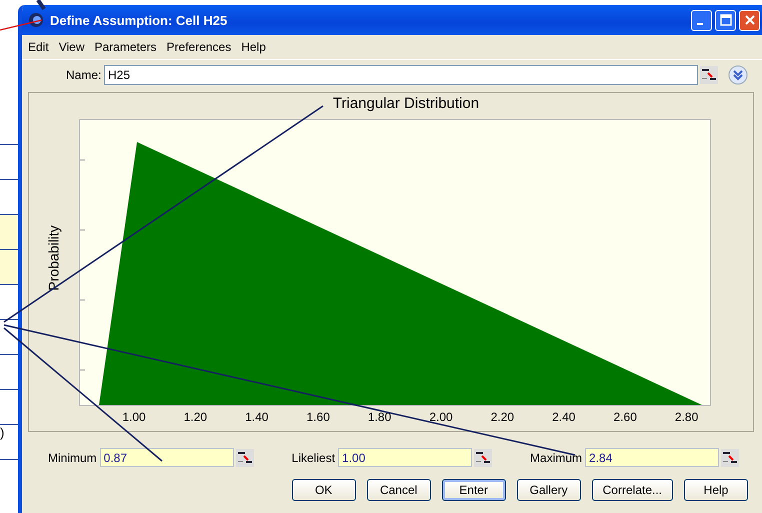 This screenshot has height=513, width=762. Describe the element at coordinates (625, 417) in the screenshot. I see `x-tick-label: 2.60` at that location.